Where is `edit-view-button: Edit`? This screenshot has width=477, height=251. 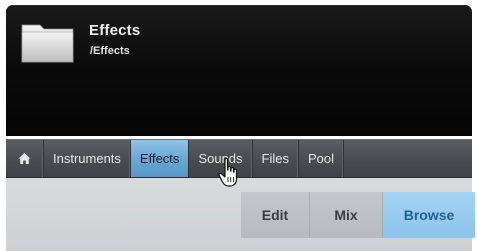
edit-view-button: Edit is located at coordinates (275, 215).